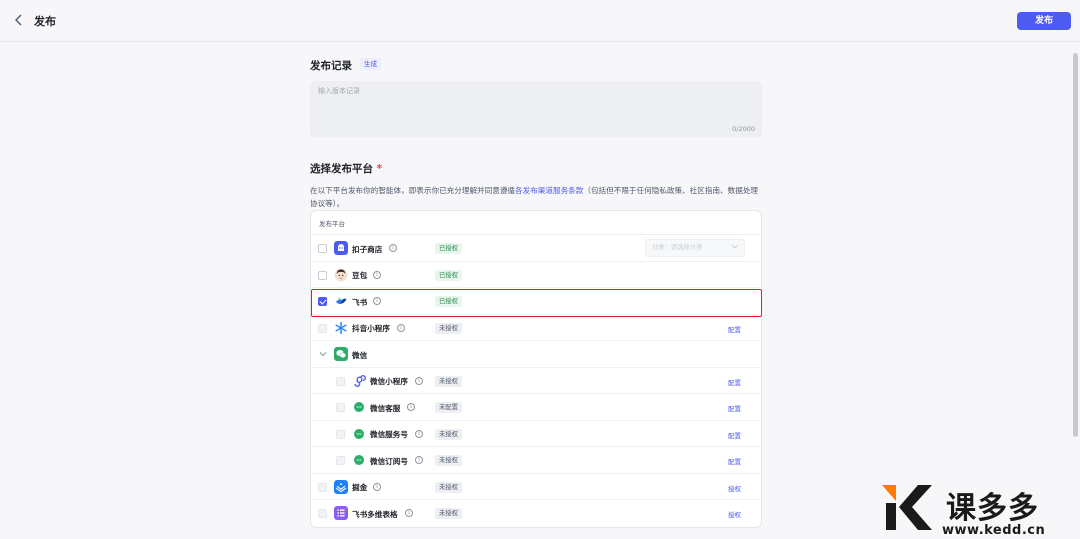  I want to click on platform-row-feishu: 飞书 i 已授权, so click(536, 301).